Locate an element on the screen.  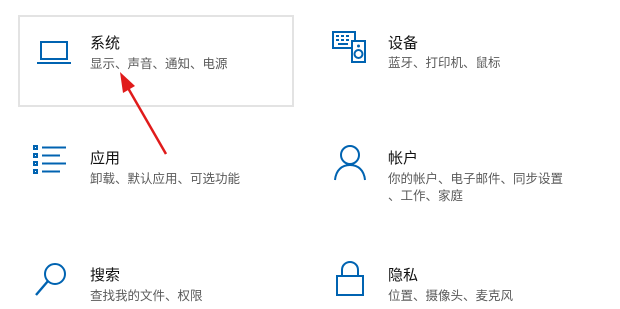
settings-tile-accounts: 帐户 你的帐户、电子邮件、同步设置 、工作、家庭 is located at coordinates (463, 175).